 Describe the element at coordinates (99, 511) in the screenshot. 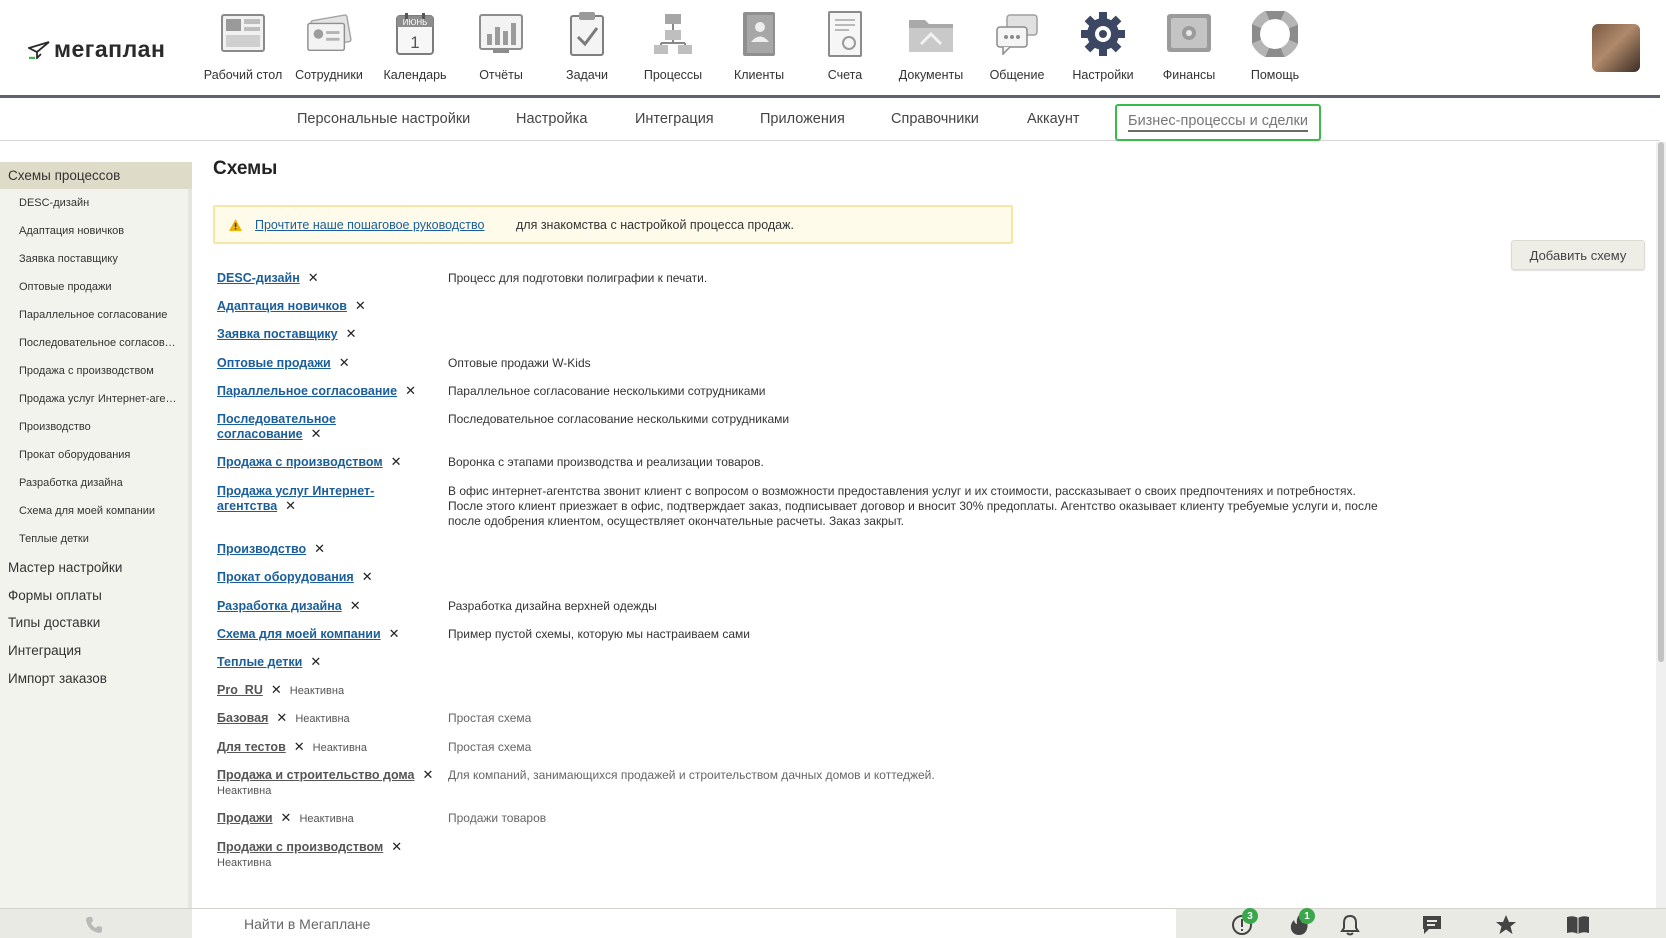

I see `sidebar-subitem: Схема для моей компании` at that location.